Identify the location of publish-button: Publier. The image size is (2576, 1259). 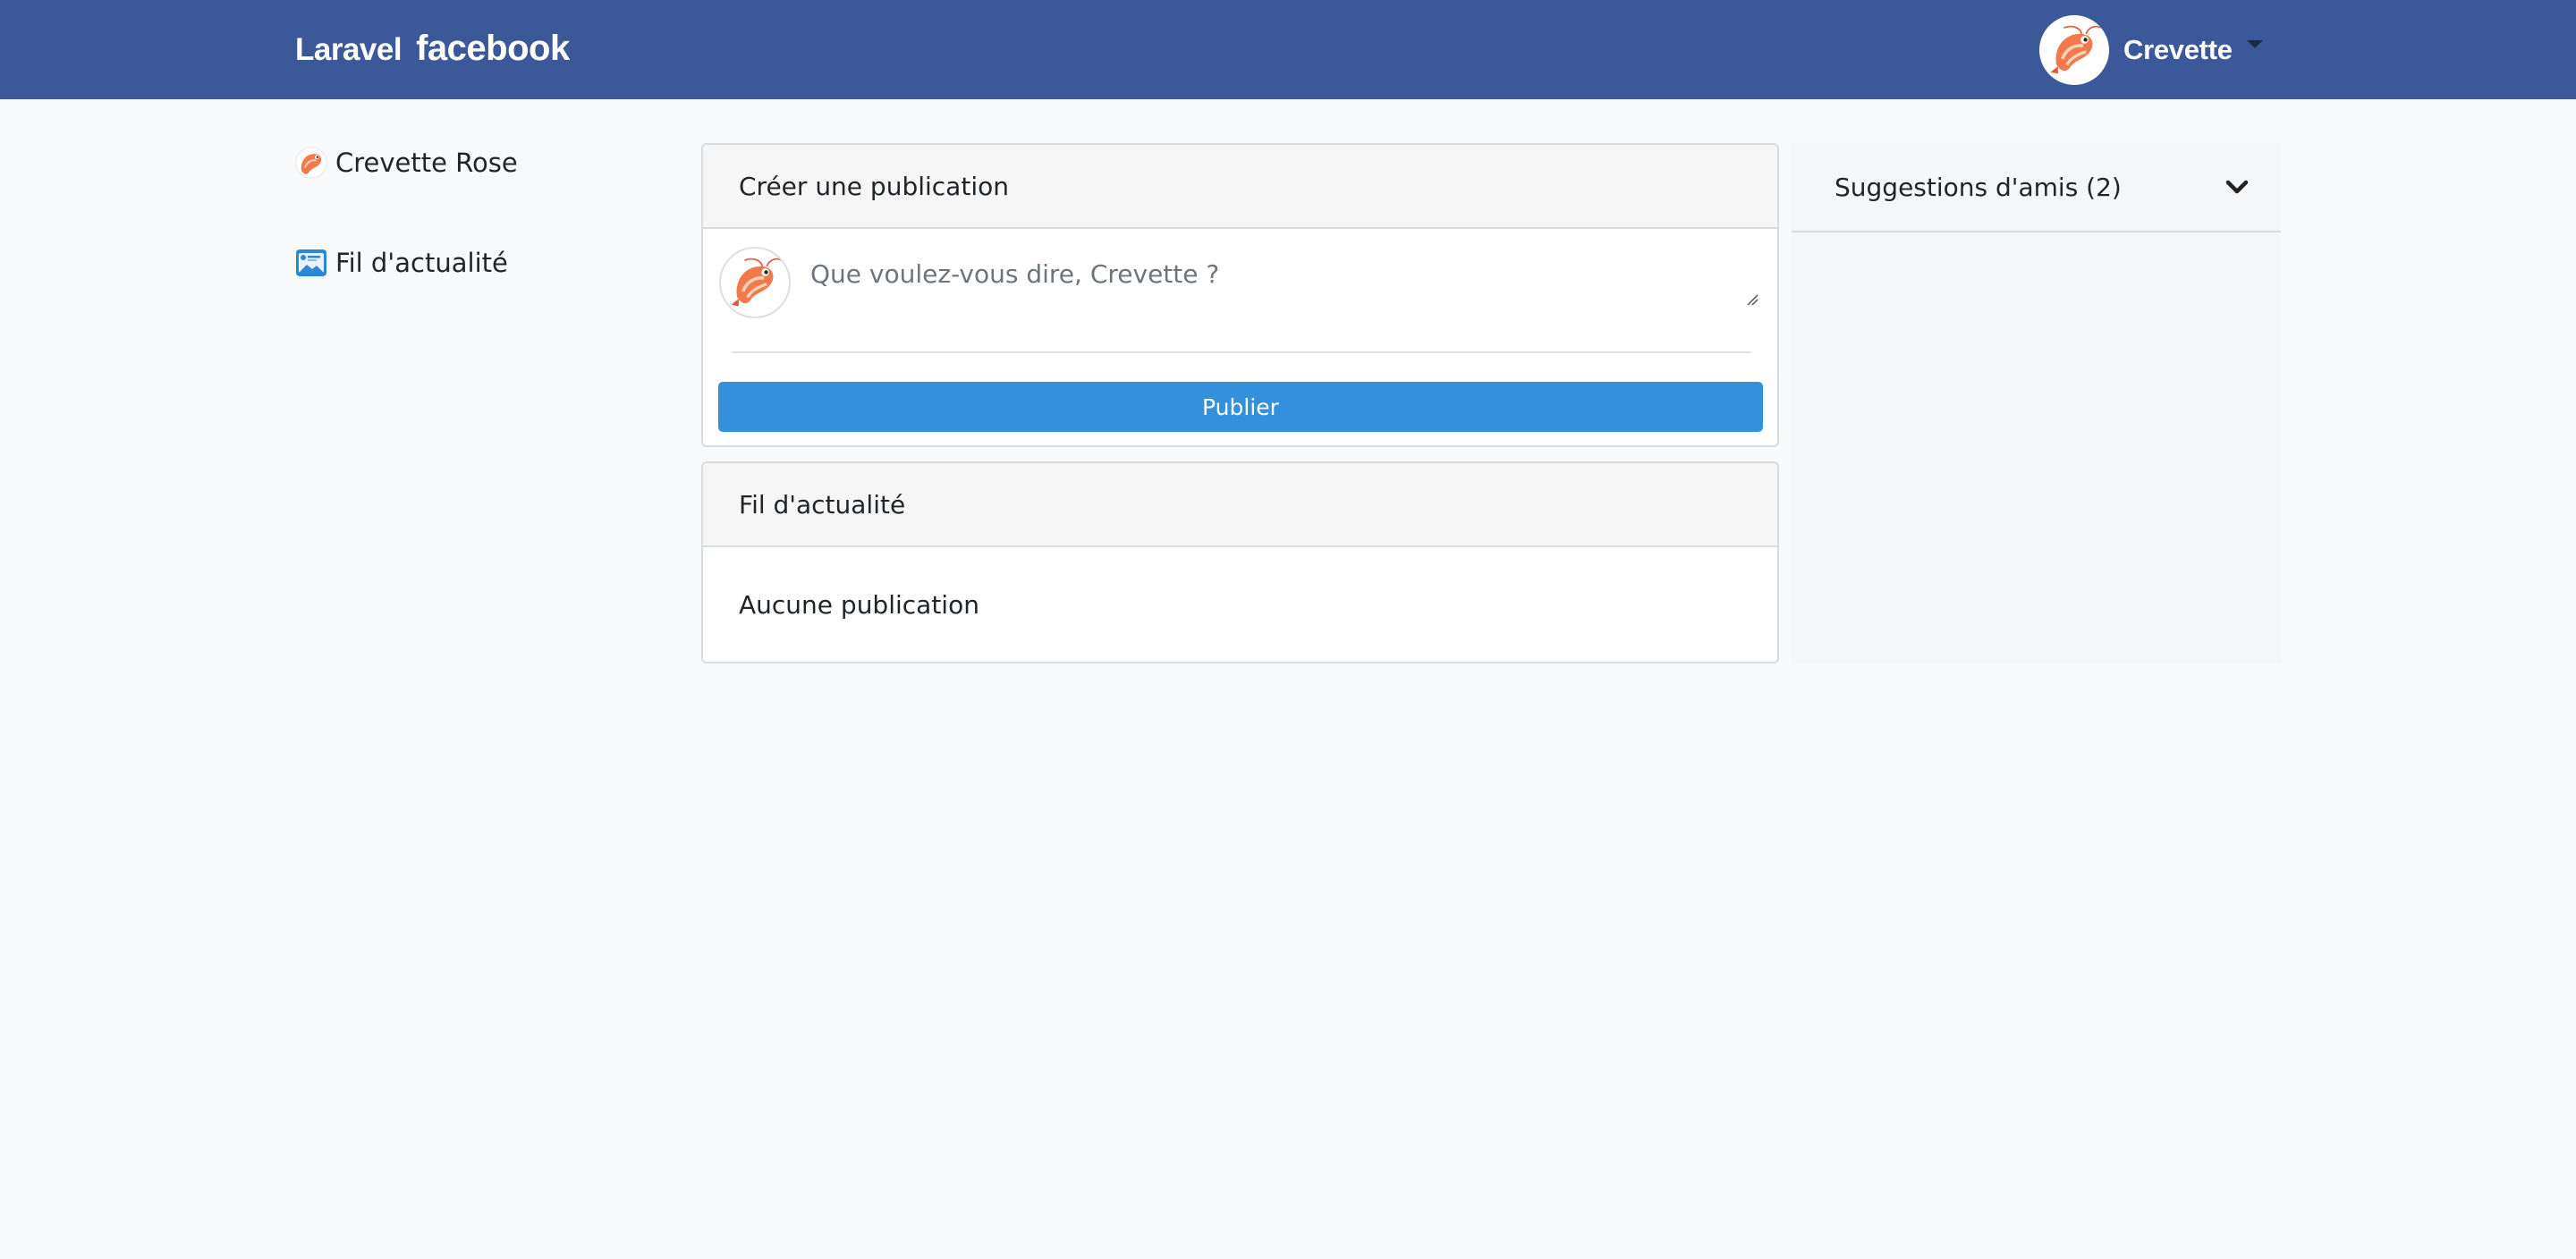
(1240, 407).